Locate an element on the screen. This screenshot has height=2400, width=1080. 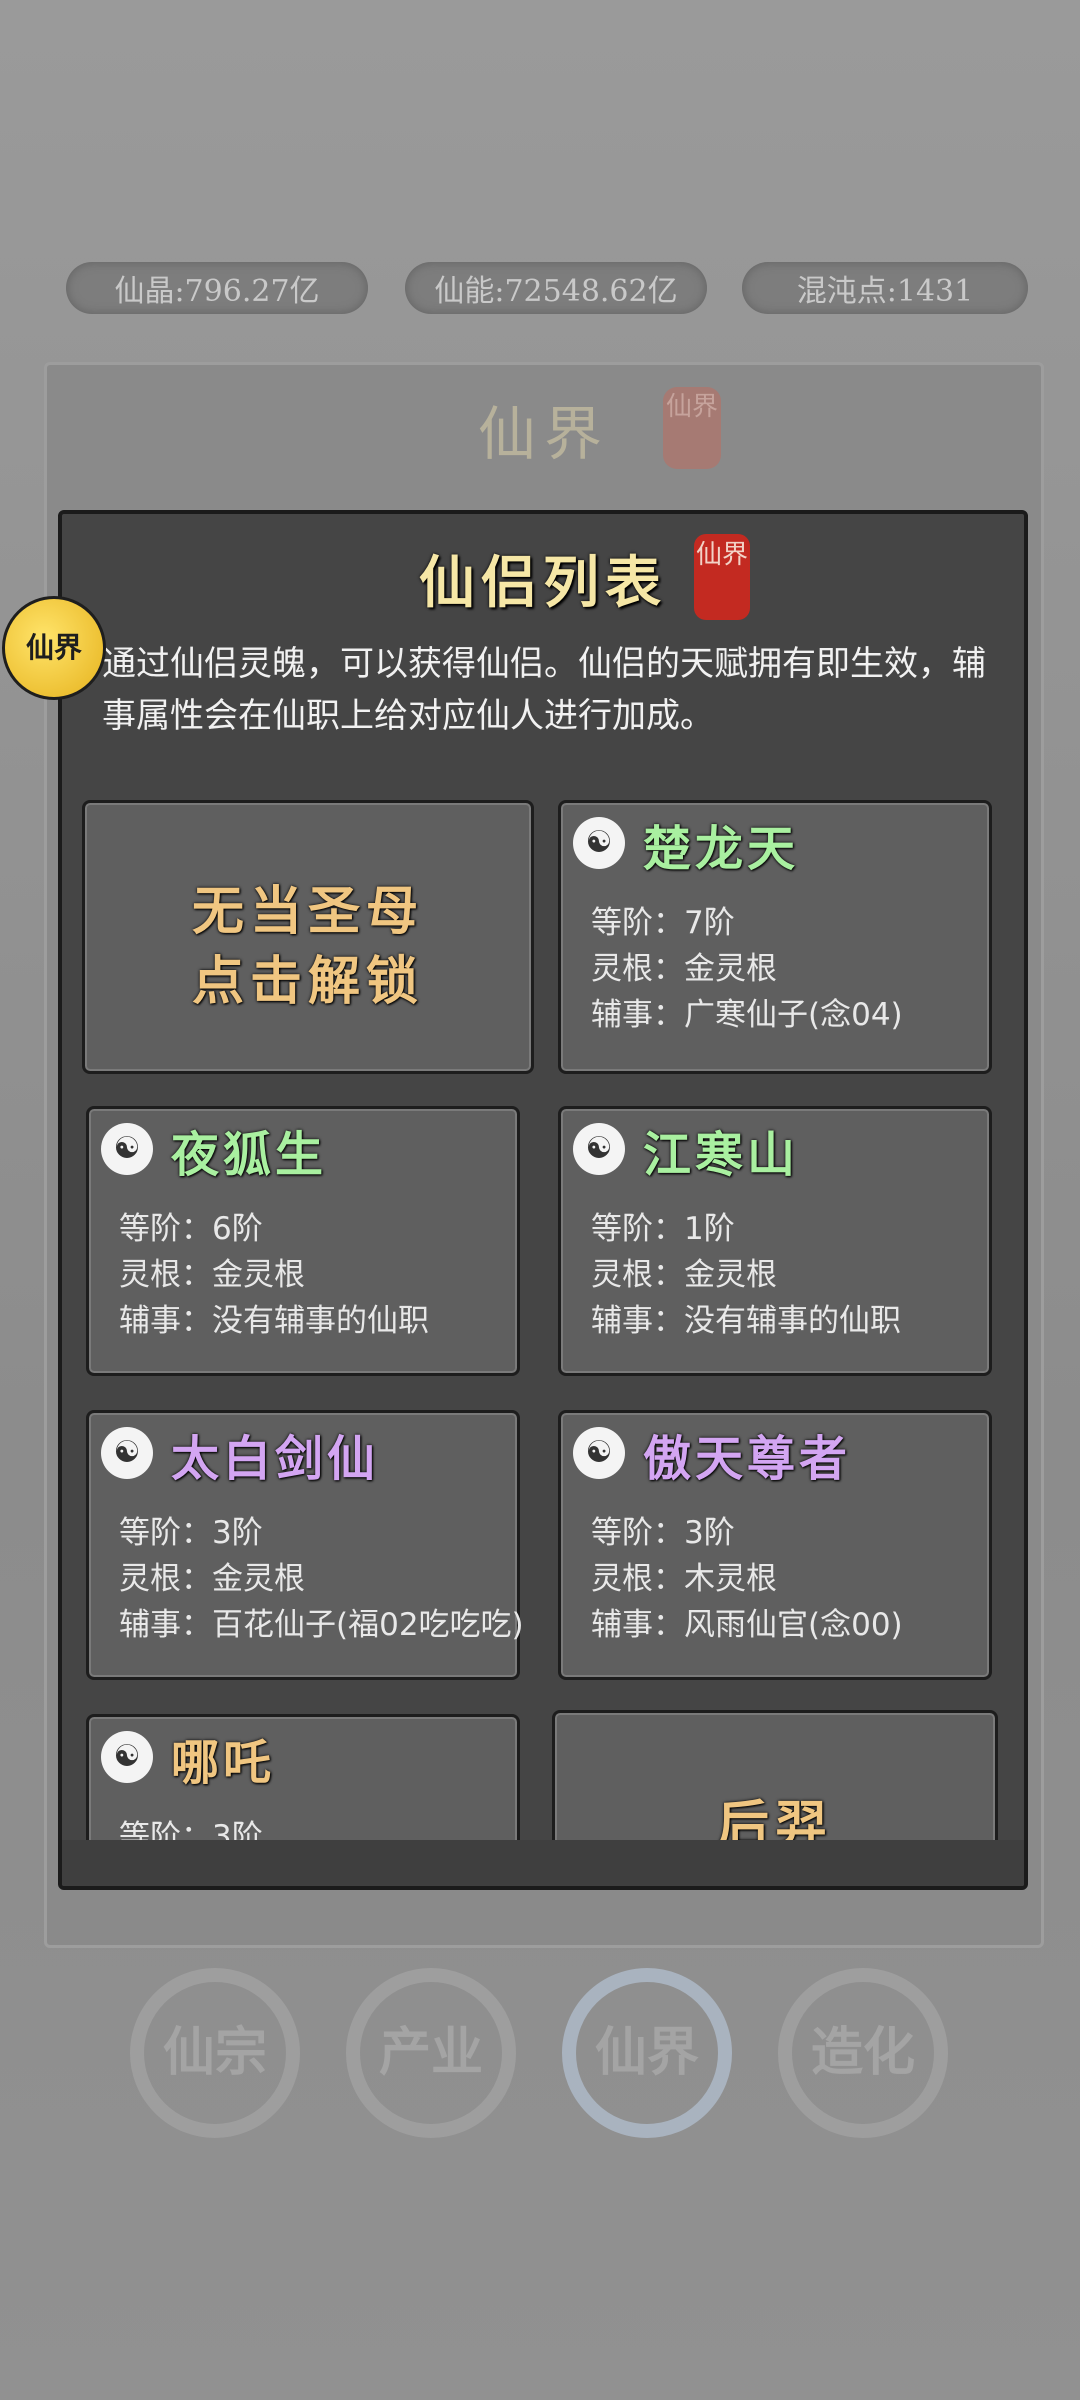
nav-label: 造化 is located at coordinates (862, 2052).